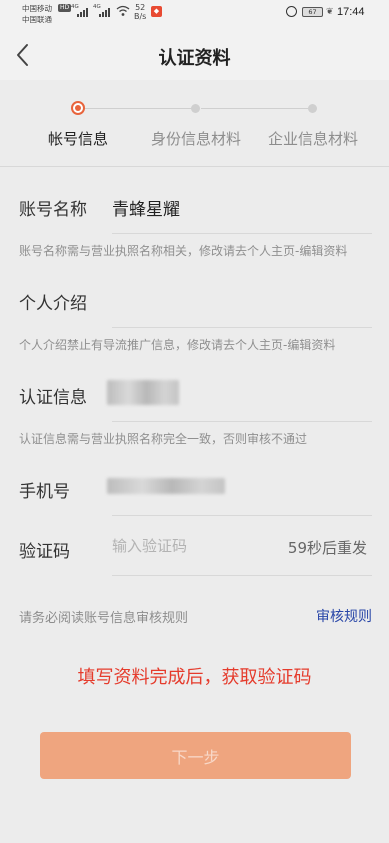 This screenshot has height=843, width=389. Describe the element at coordinates (194, 123) in the screenshot. I see `progress-steps: 帐号信息 身份信息材料 企业信息材料` at that location.